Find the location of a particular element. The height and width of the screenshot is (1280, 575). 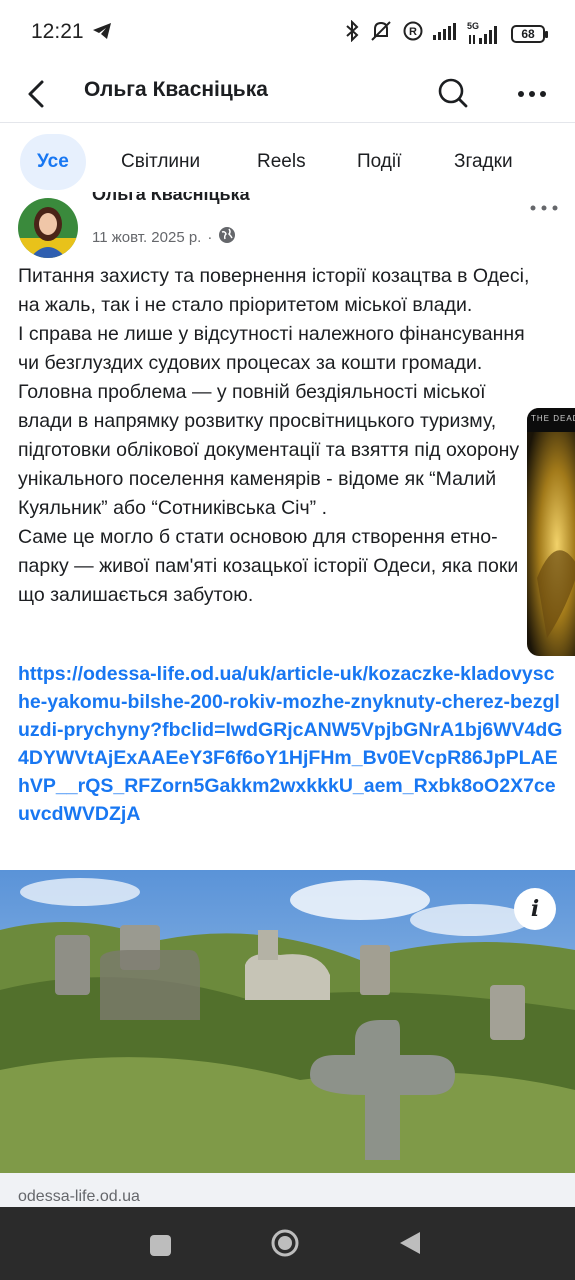

home-circle-icon is located at coordinates (285, 1243).